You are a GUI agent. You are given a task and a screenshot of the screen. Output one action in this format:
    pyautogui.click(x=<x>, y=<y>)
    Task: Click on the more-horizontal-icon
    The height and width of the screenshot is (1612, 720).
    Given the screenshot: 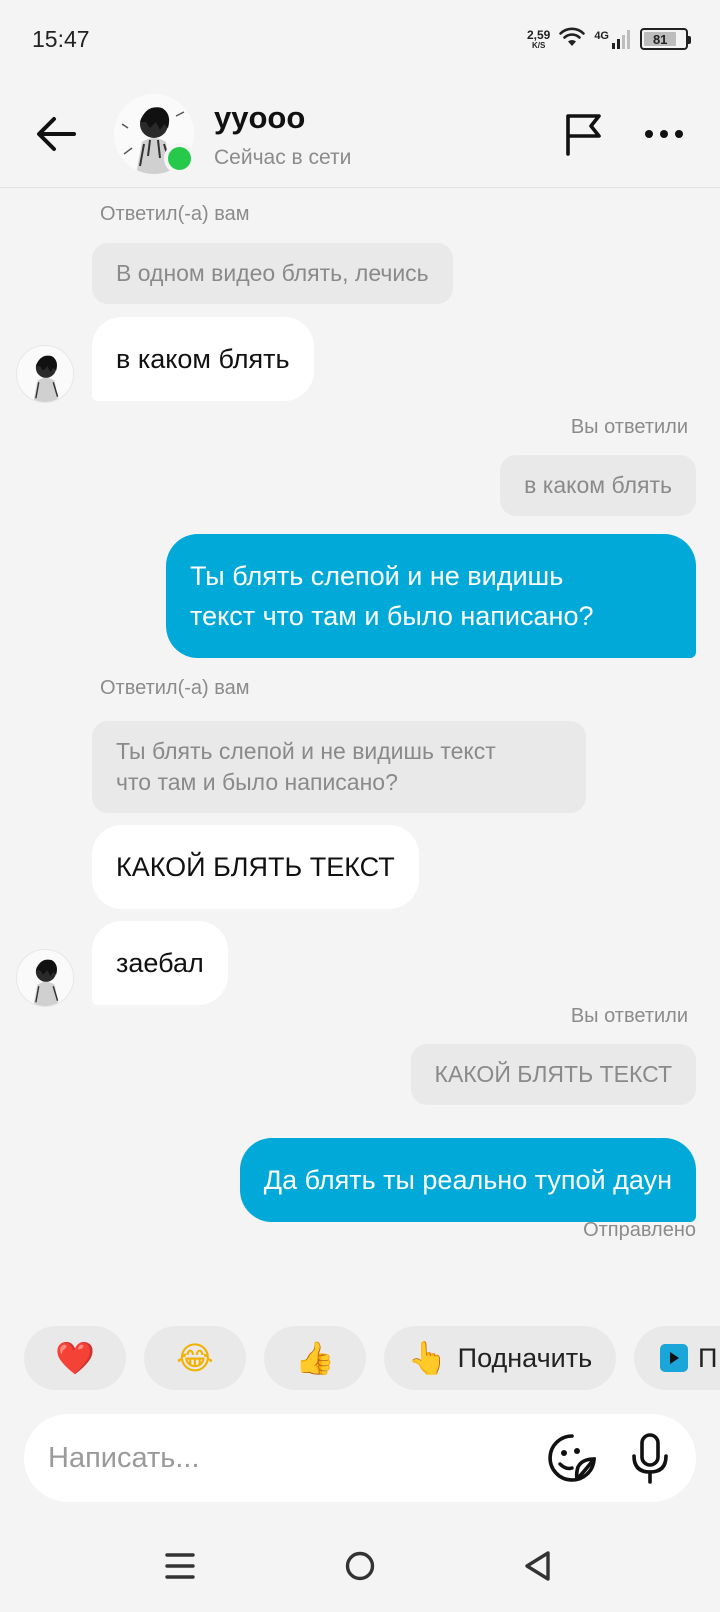 What is the action you would take?
    pyautogui.click(x=664, y=134)
    